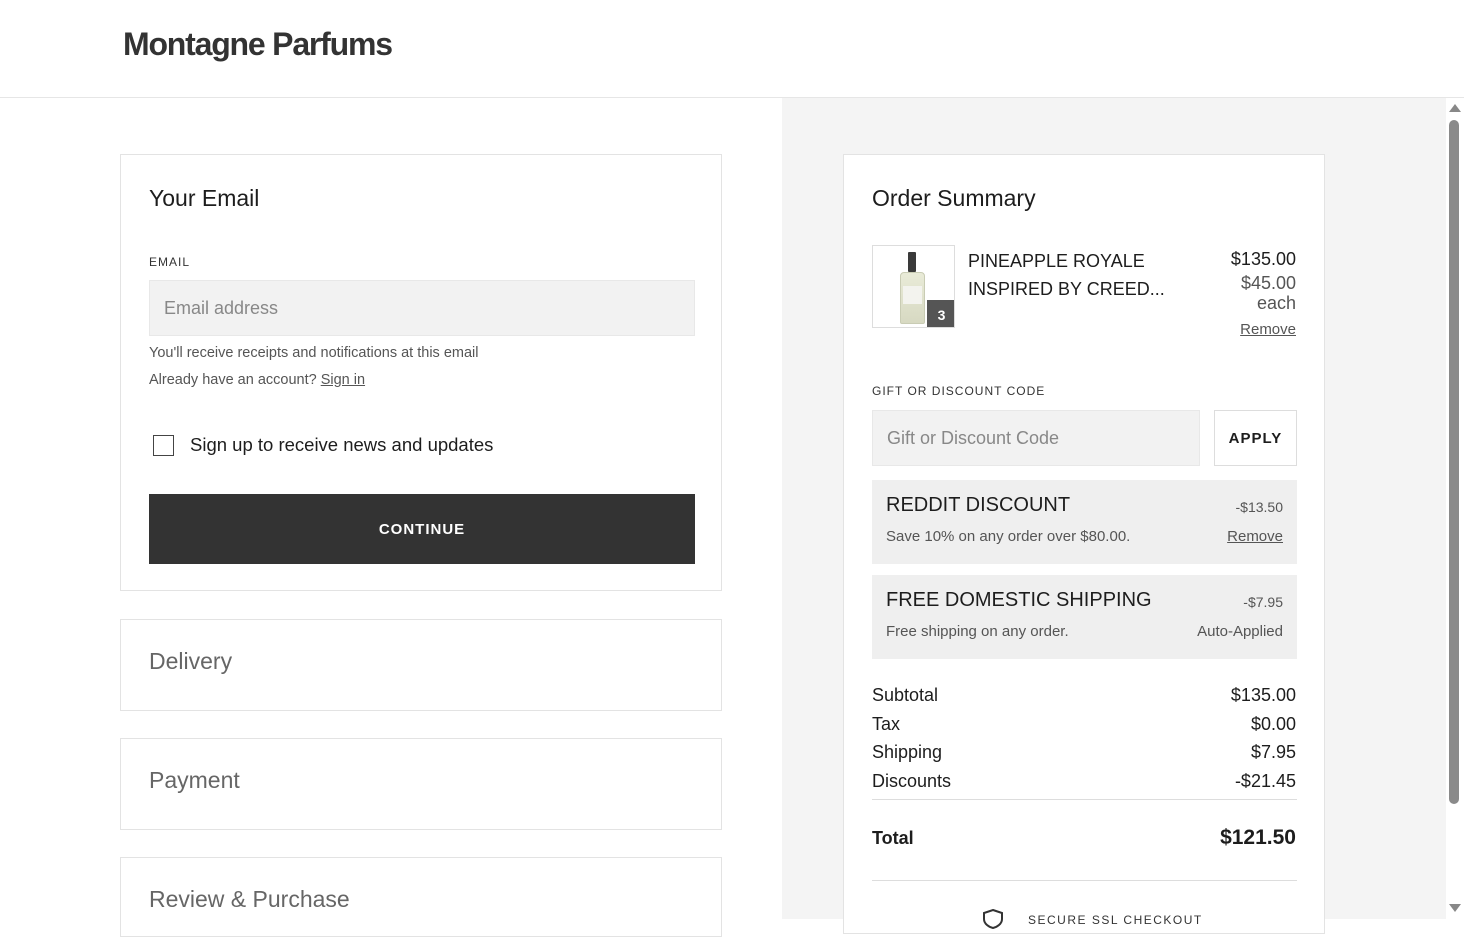 Image resolution: width=1464 pixels, height=937 pixels. Describe the element at coordinates (421, 784) in the screenshot. I see `payment-section: Payment` at that location.